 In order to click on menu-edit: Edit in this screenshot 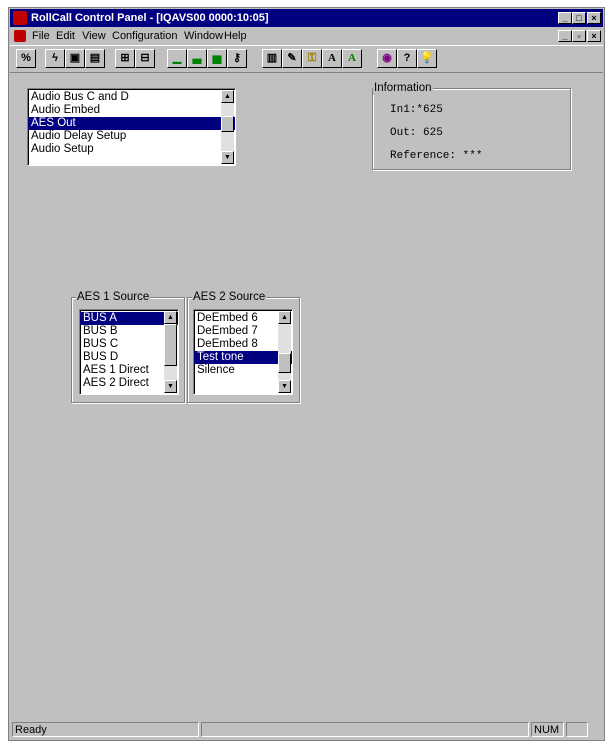, I will do `click(65, 36)`.